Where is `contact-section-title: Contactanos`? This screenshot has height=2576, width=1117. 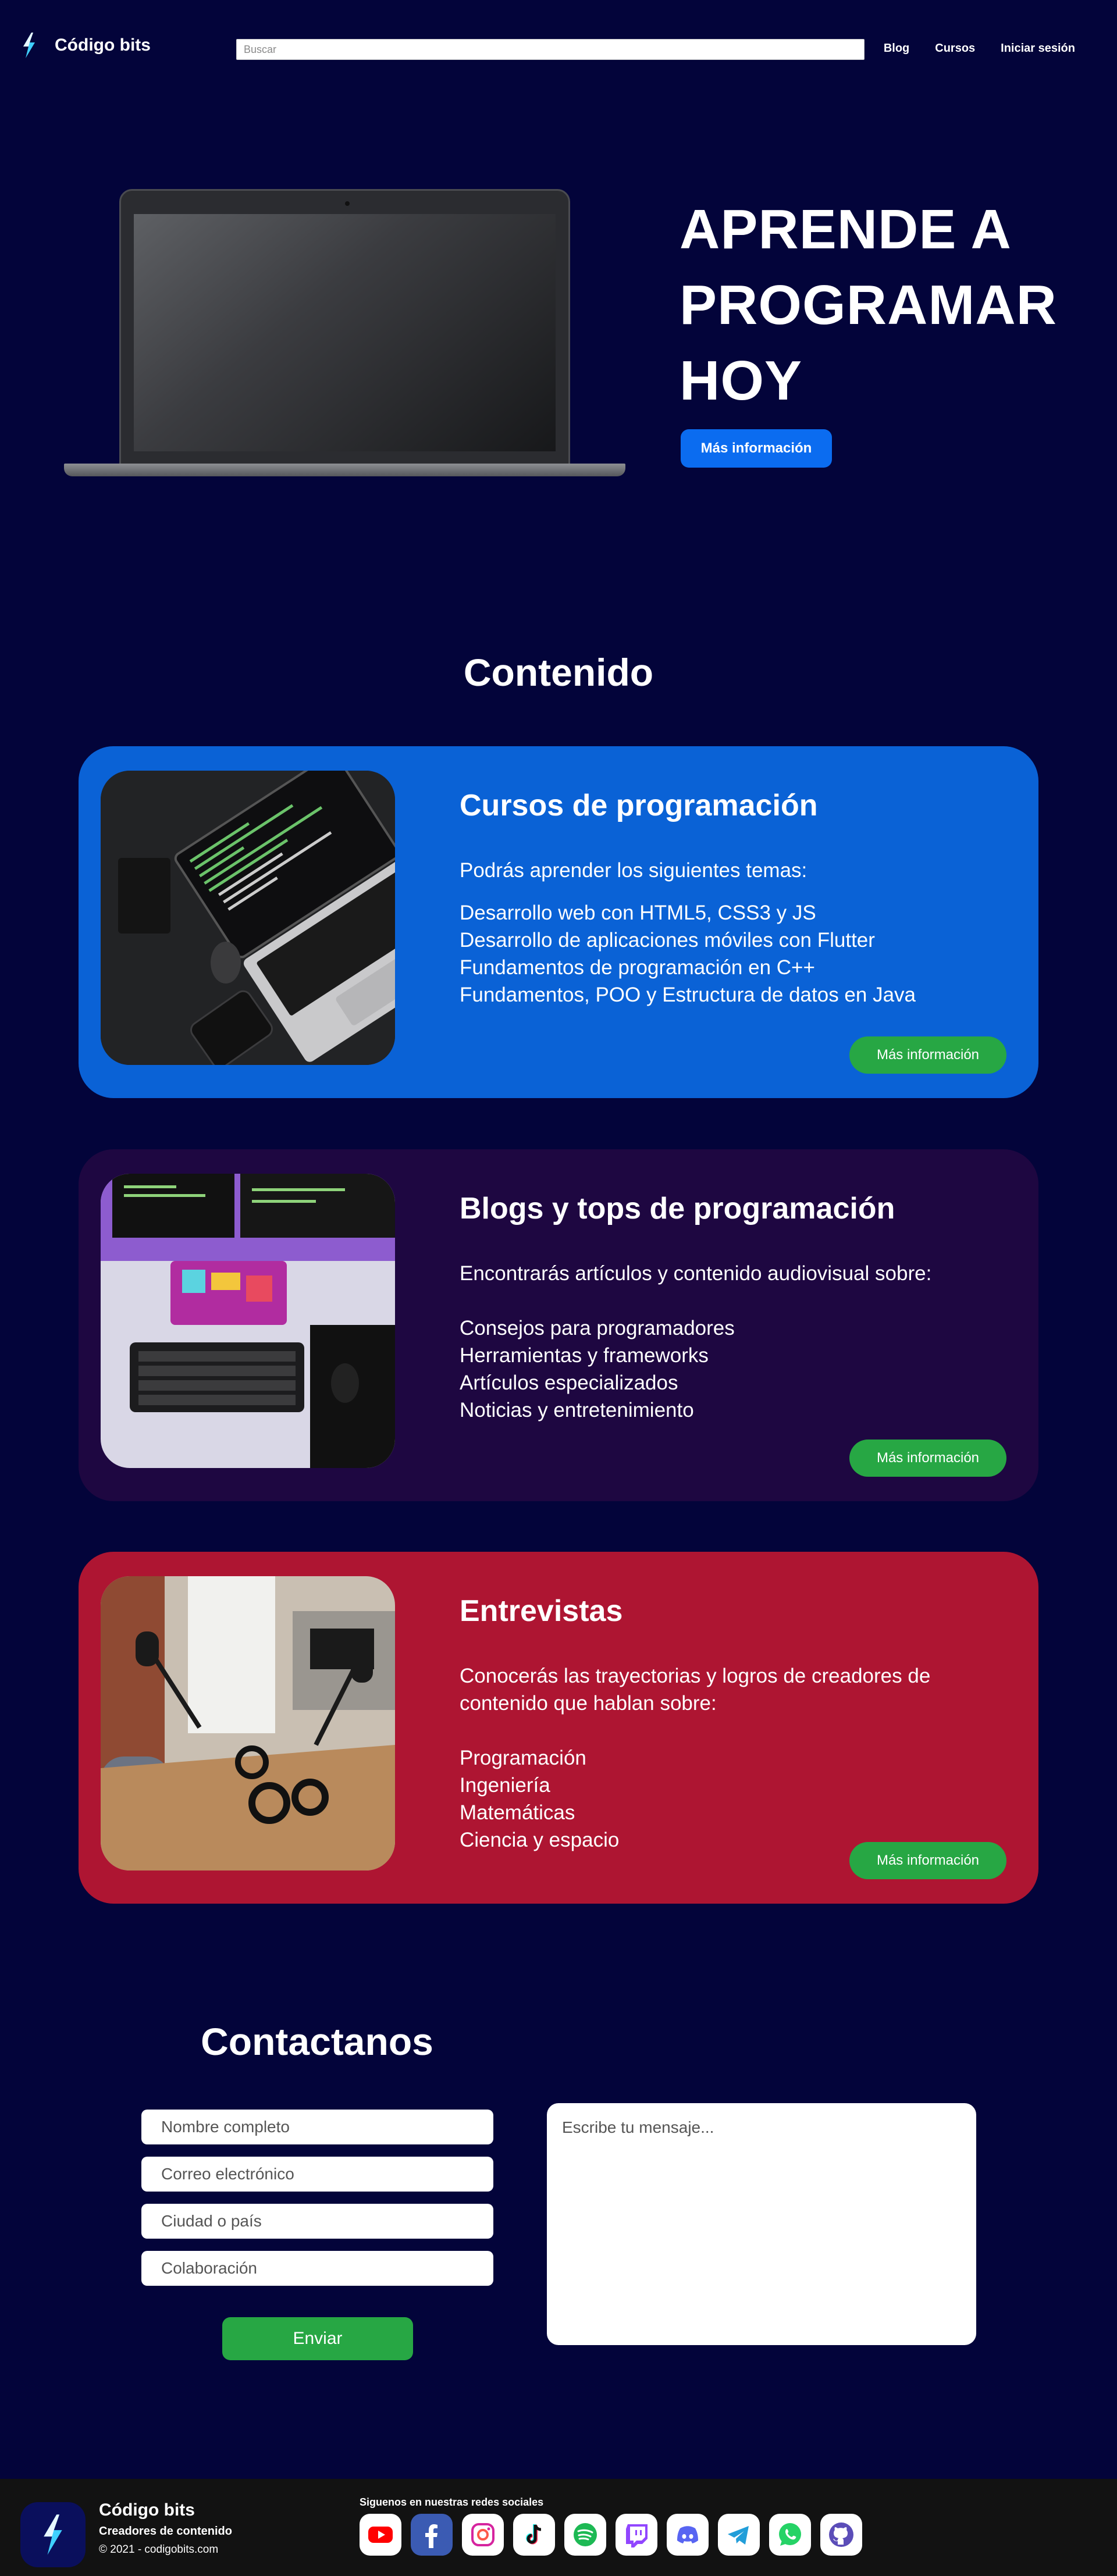
contact-section-title: Contactanos is located at coordinates (317, 2041).